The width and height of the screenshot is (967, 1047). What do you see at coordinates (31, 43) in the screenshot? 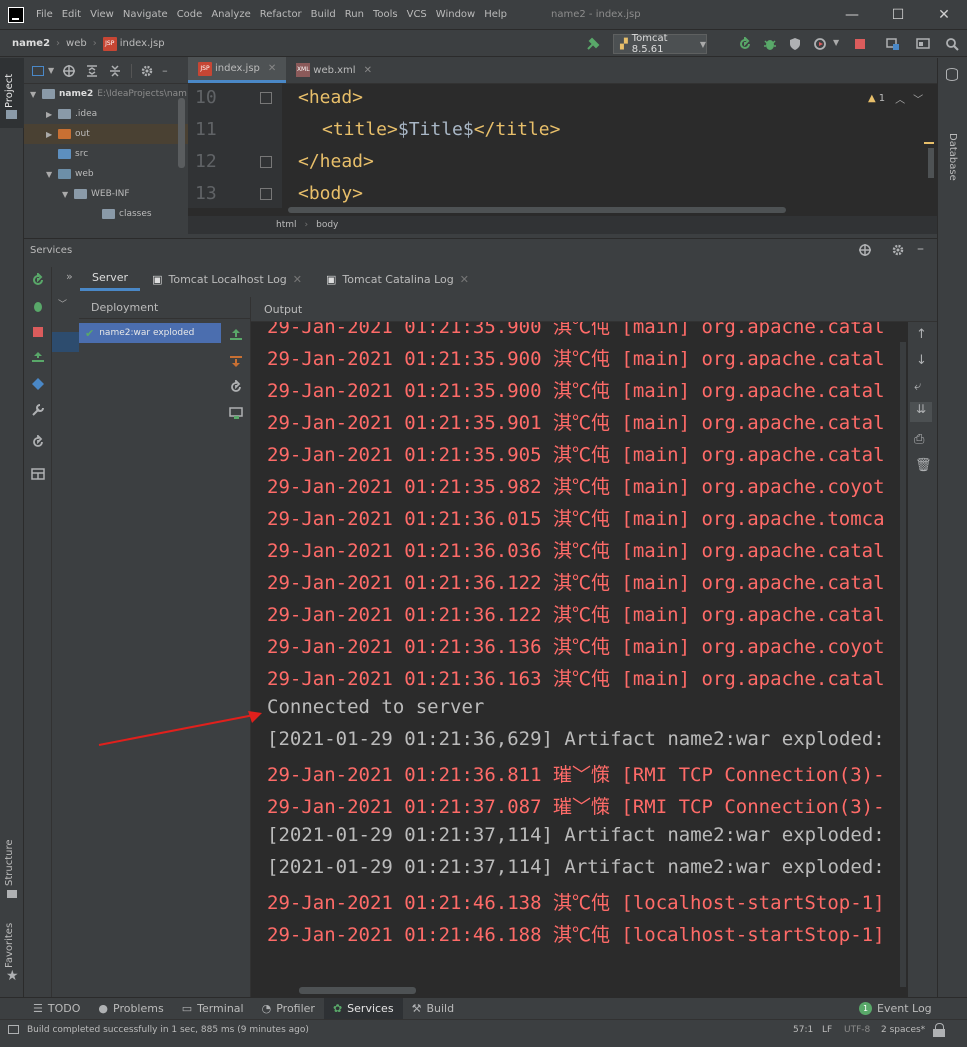
I see `breadcrumb-project: name2` at bounding box center [31, 43].